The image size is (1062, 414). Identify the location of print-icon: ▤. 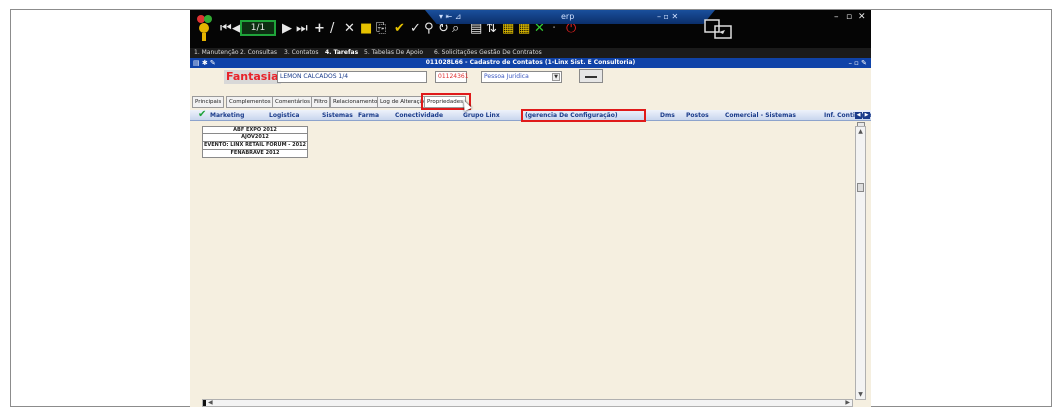
(476, 29).